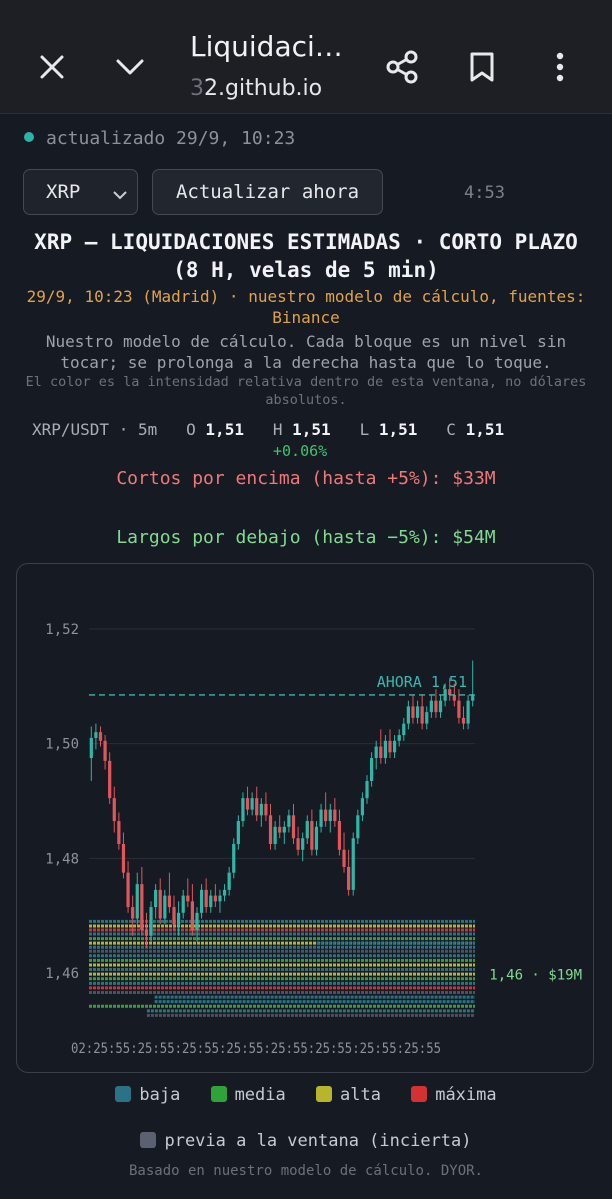  What do you see at coordinates (466, 1095) in the screenshot?
I see `legend-label: máxima` at bounding box center [466, 1095].